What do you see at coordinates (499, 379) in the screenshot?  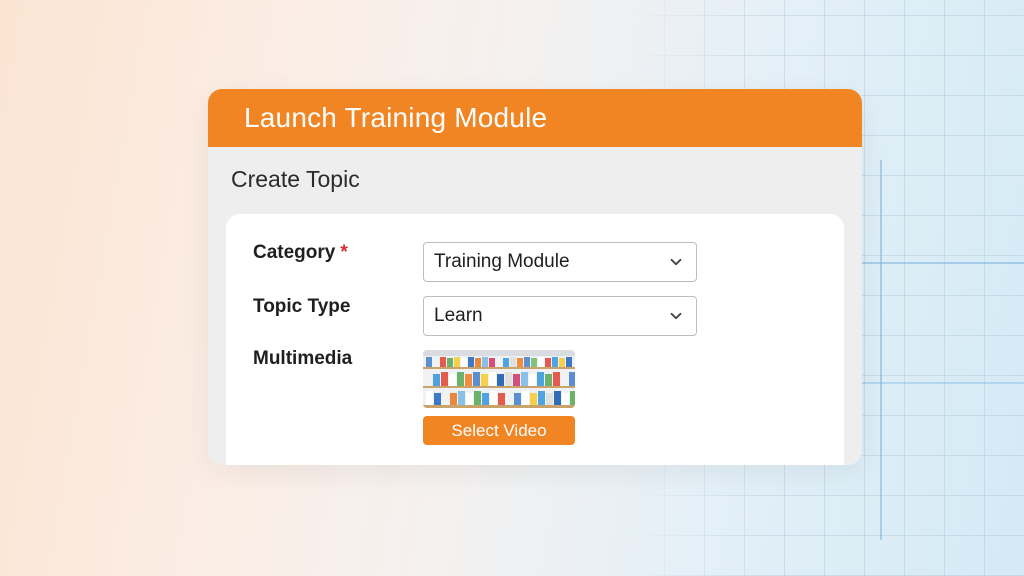 I see `store-shelves-thumbnail` at bounding box center [499, 379].